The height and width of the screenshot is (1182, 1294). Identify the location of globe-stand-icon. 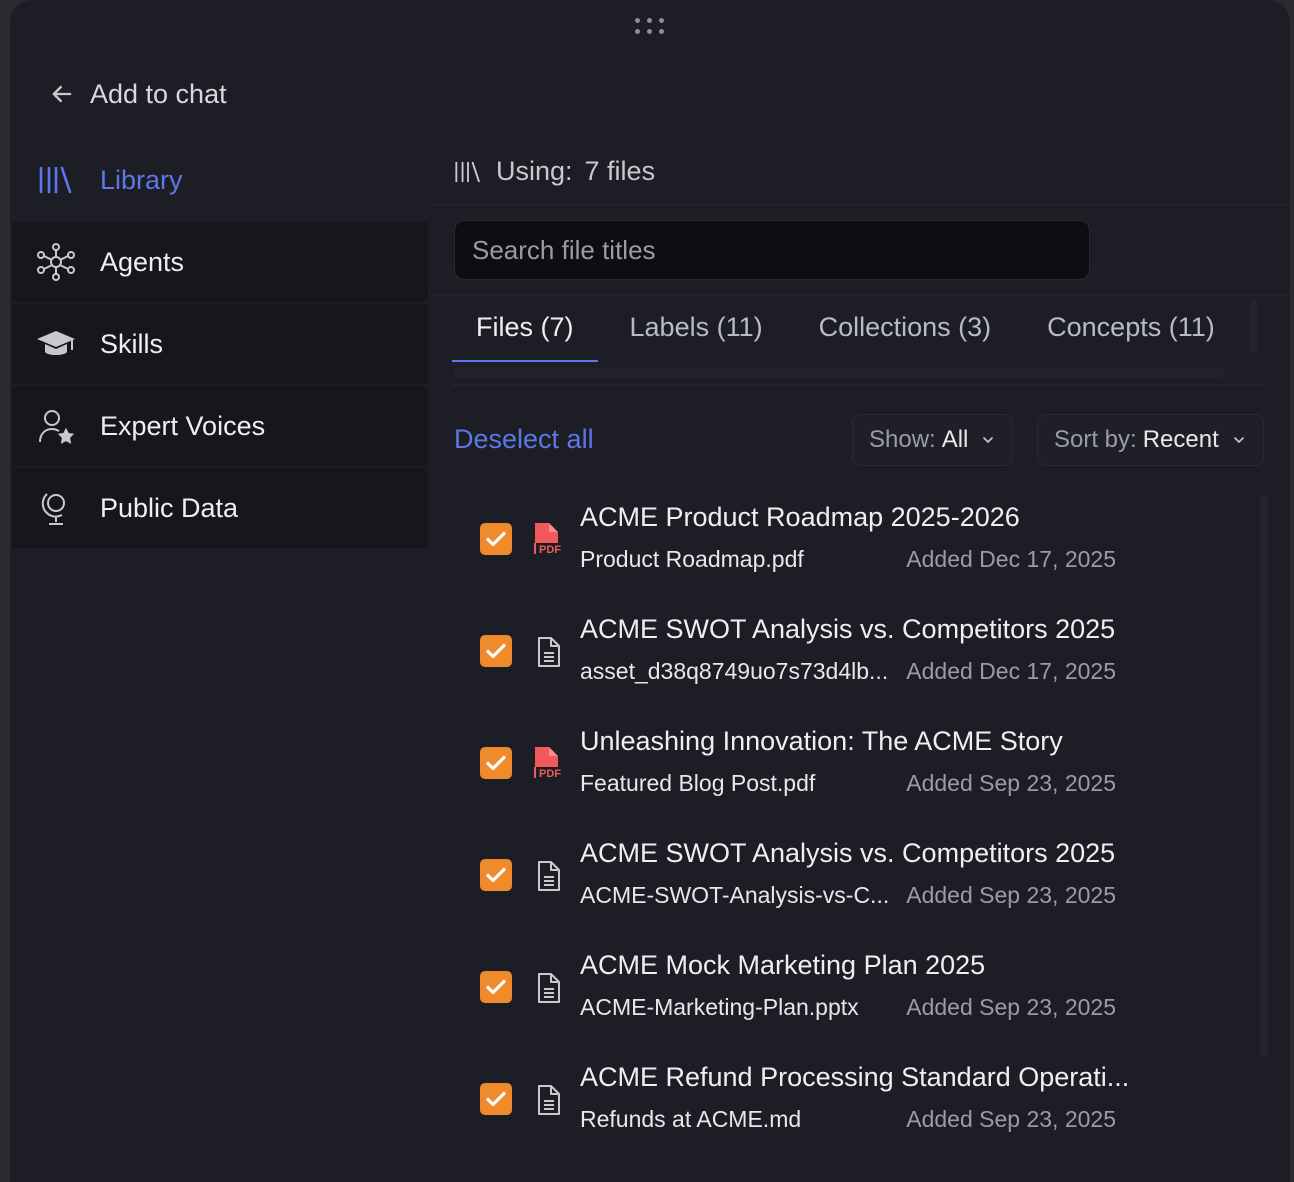
(56, 508).